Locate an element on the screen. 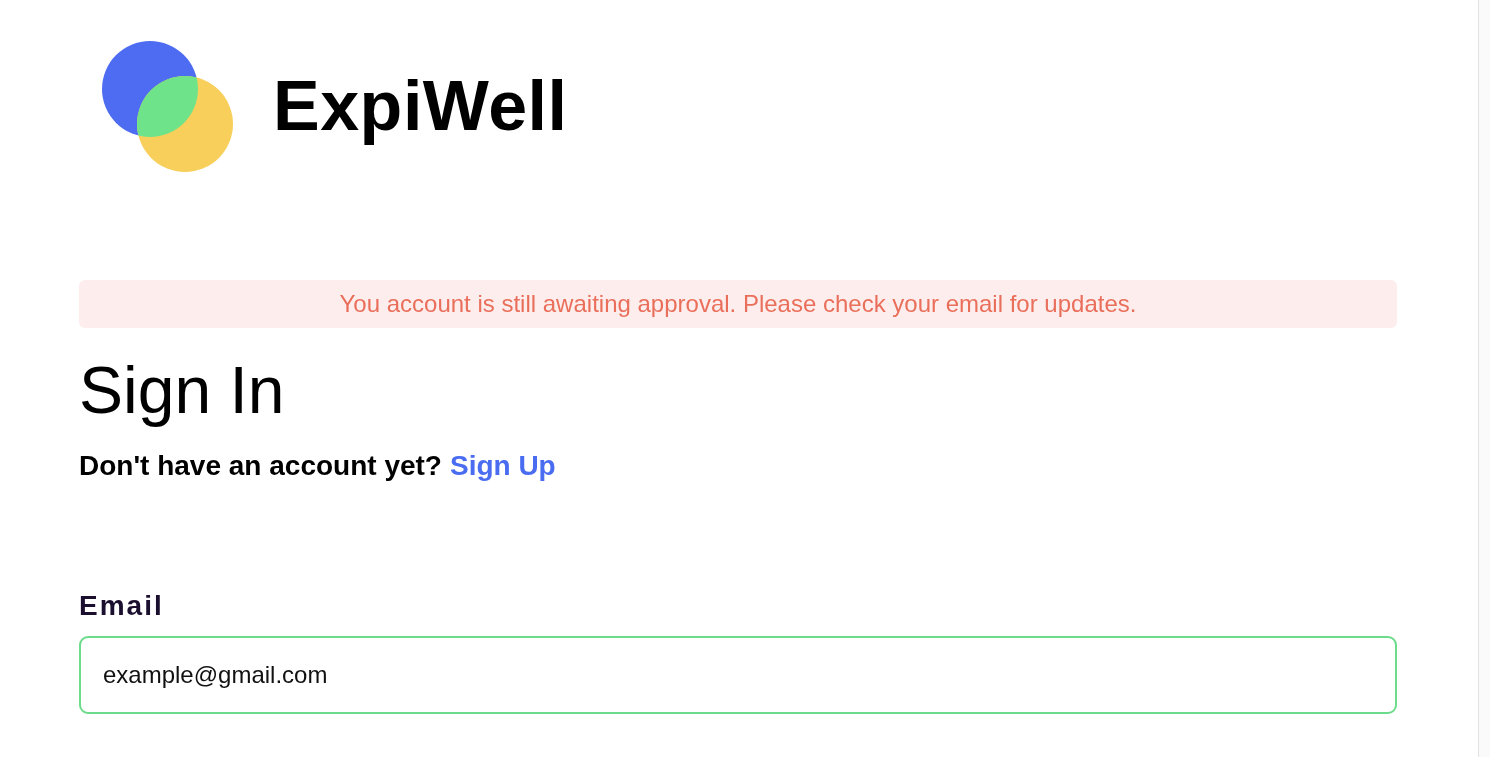 This screenshot has height=757, width=1490. brand-name: ExpiWell is located at coordinates (420, 106).